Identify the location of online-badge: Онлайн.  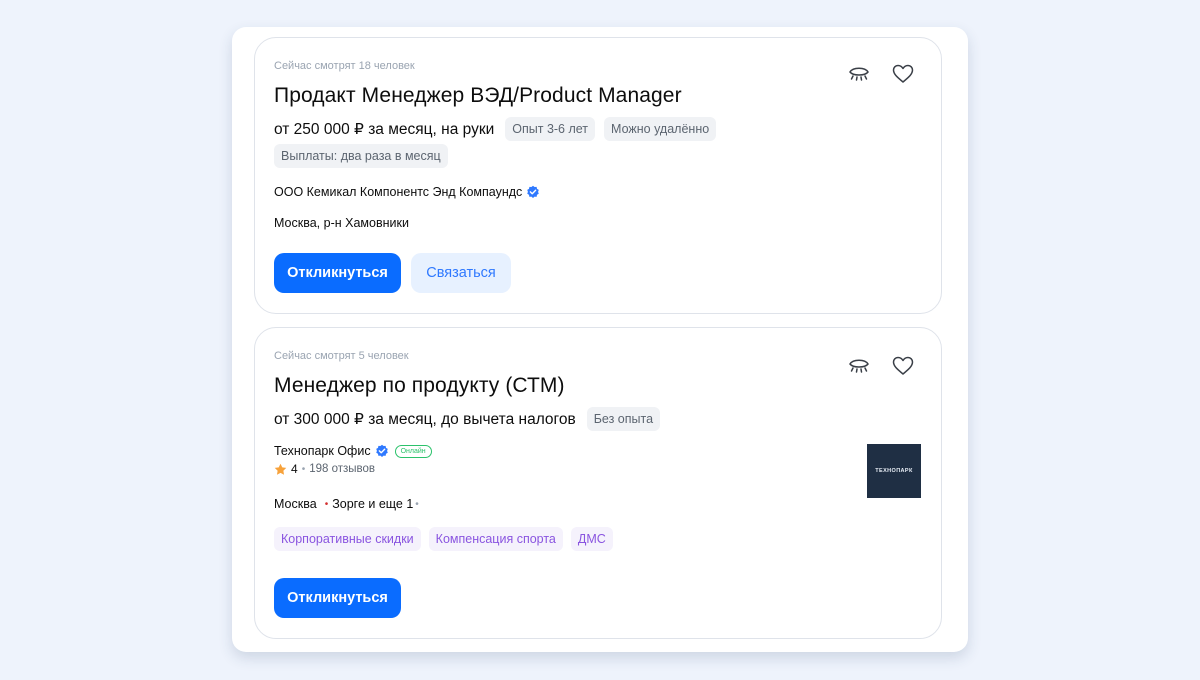
(413, 451).